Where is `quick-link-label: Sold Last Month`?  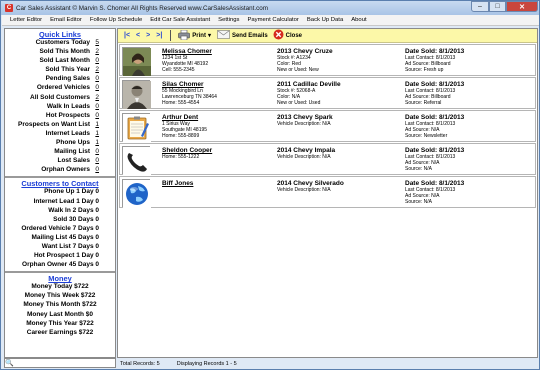
quick-link-label: Sold Last Month is located at coordinates (64, 61).